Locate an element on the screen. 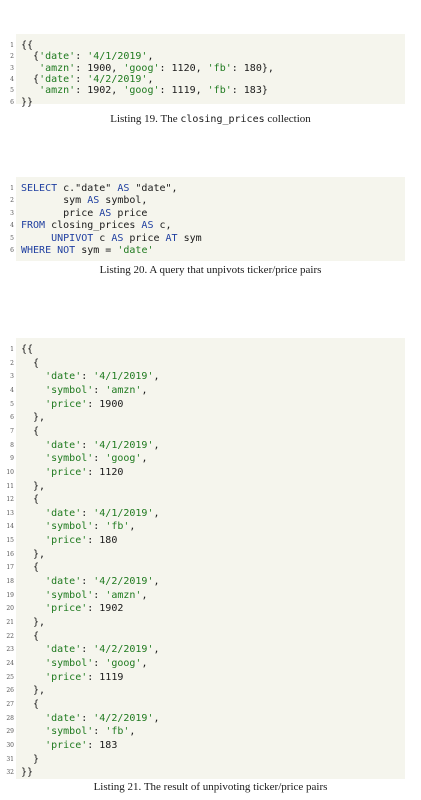  line-number: 25 is located at coordinates (10, 677).